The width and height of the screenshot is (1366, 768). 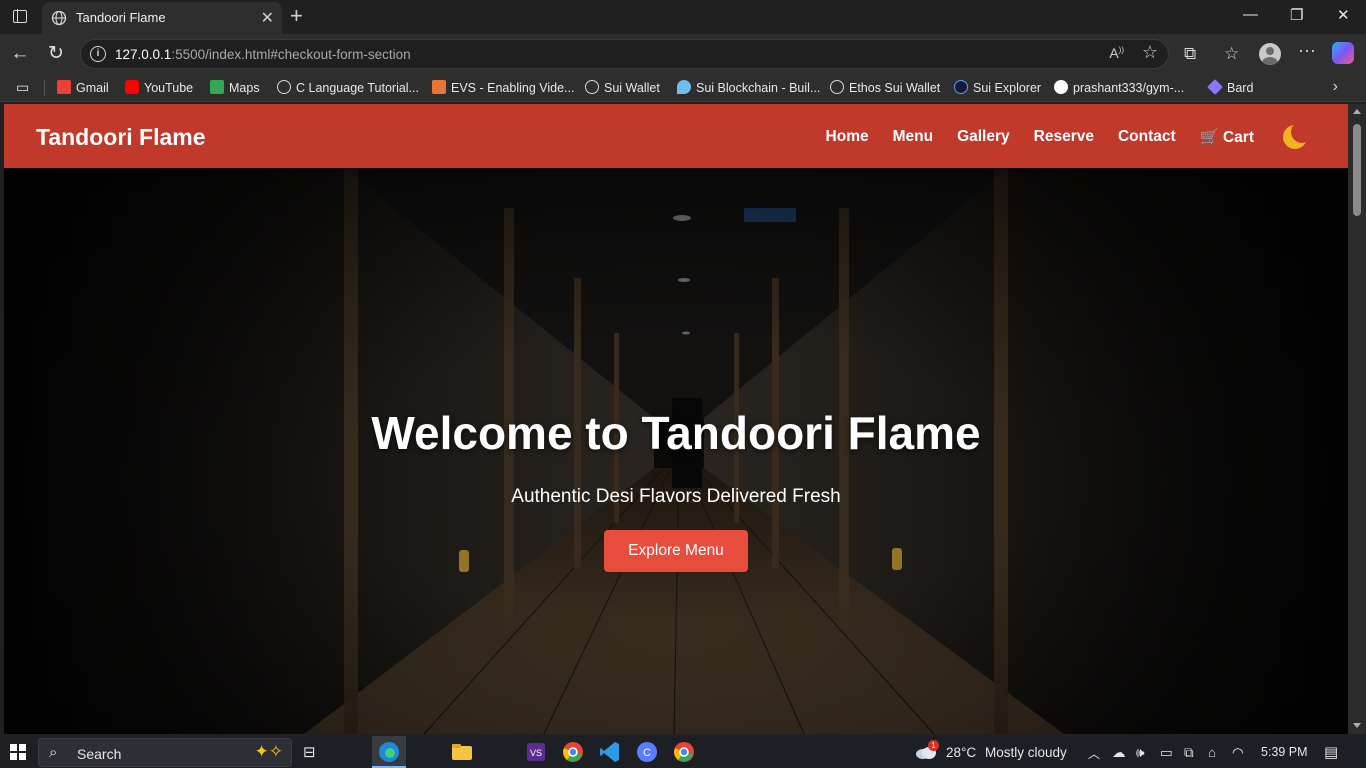 What do you see at coordinates (1357, 170) in the screenshot?
I see `scrollbar-thumb` at bounding box center [1357, 170].